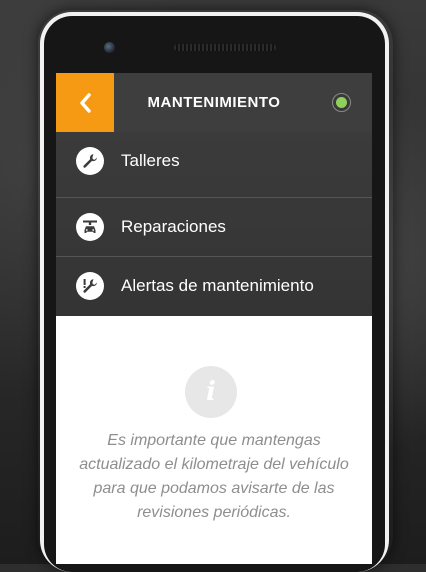 The image size is (426, 572). What do you see at coordinates (225, 47) in the screenshot?
I see `earpiece-speaker` at bounding box center [225, 47].